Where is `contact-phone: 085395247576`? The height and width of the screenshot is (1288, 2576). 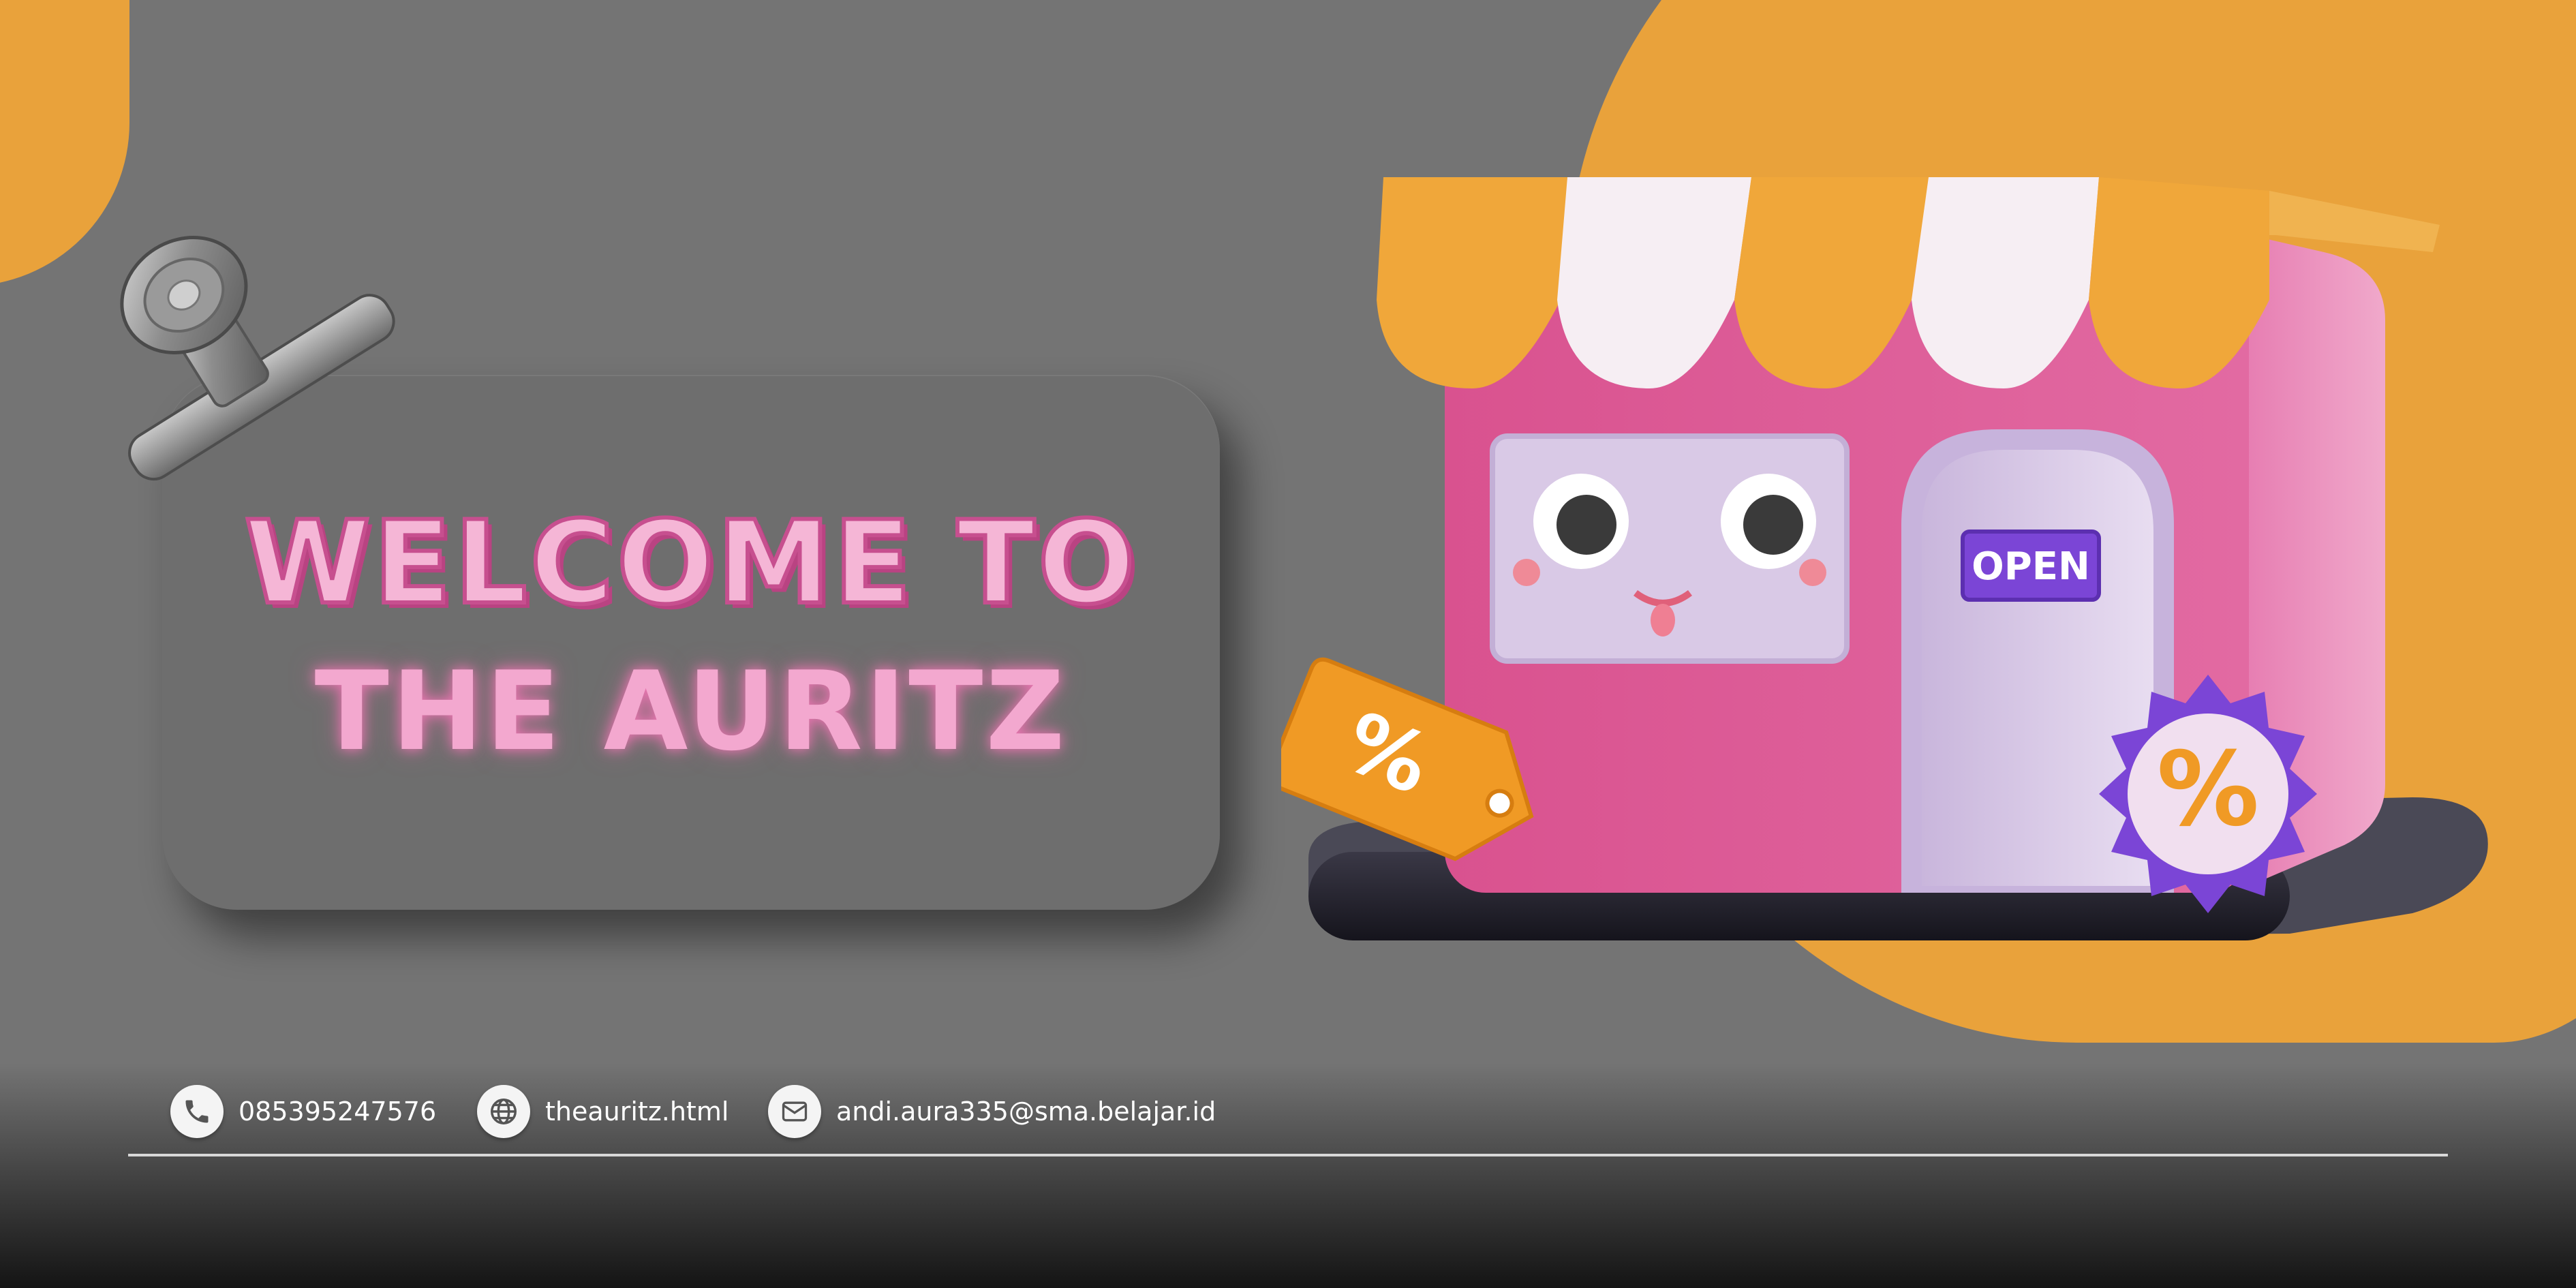 contact-phone: 085395247576 is located at coordinates (303, 1111).